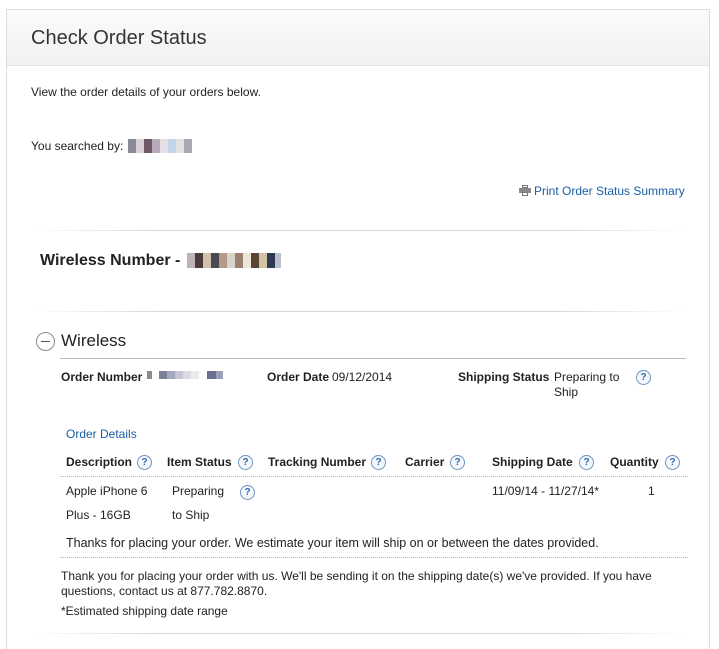 The height and width of the screenshot is (649, 719). What do you see at coordinates (373, 358) in the screenshot?
I see `section-divider` at bounding box center [373, 358].